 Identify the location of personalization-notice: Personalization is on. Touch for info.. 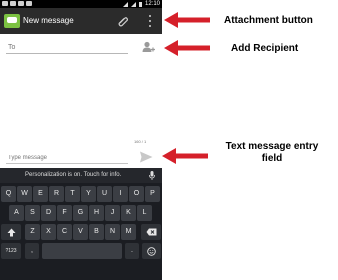
(73, 175).